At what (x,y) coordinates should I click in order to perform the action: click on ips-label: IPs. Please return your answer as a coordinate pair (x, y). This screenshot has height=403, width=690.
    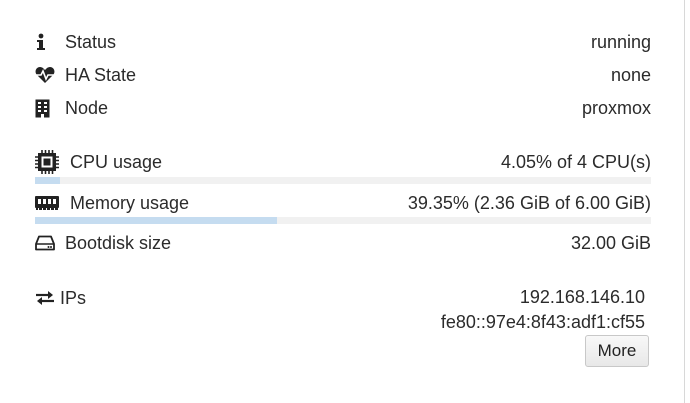
    Looking at the image, I should click on (73, 298).